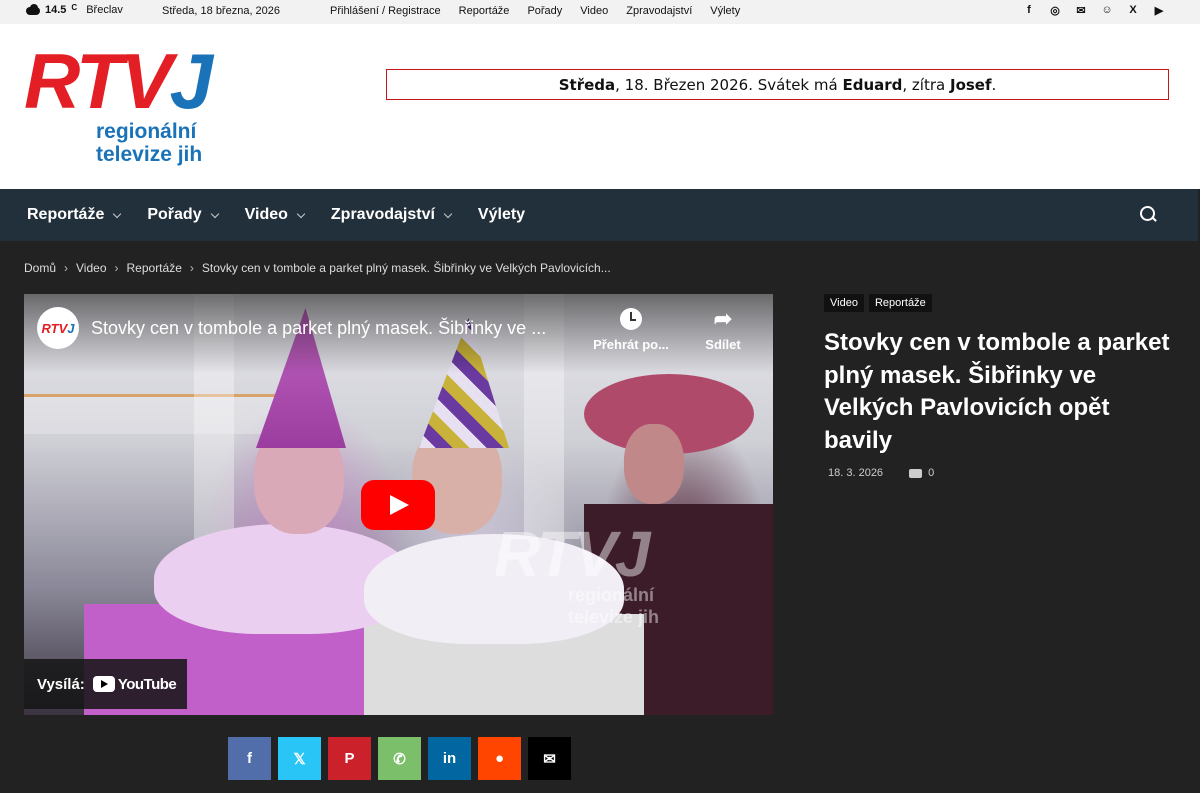 Image resolution: width=1200 pixels, height=793 pixels. Describe the element at coordinates (385, 11) in the screenshot. I see `login-link: Přihlášení / Registrace` at that location.